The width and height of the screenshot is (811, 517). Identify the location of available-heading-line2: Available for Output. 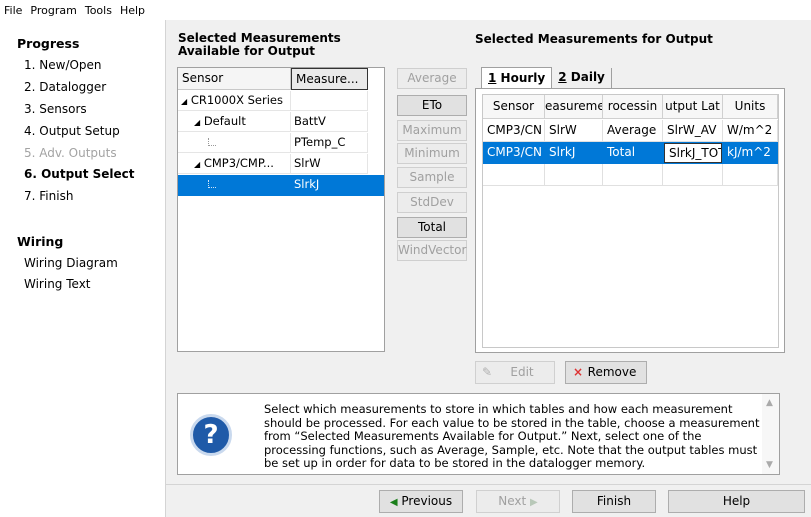
(247, 51).